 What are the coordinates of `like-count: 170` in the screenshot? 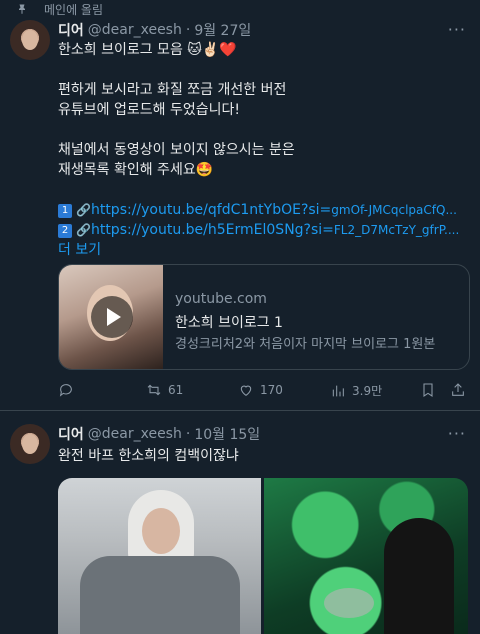 It's located at (271, 390).